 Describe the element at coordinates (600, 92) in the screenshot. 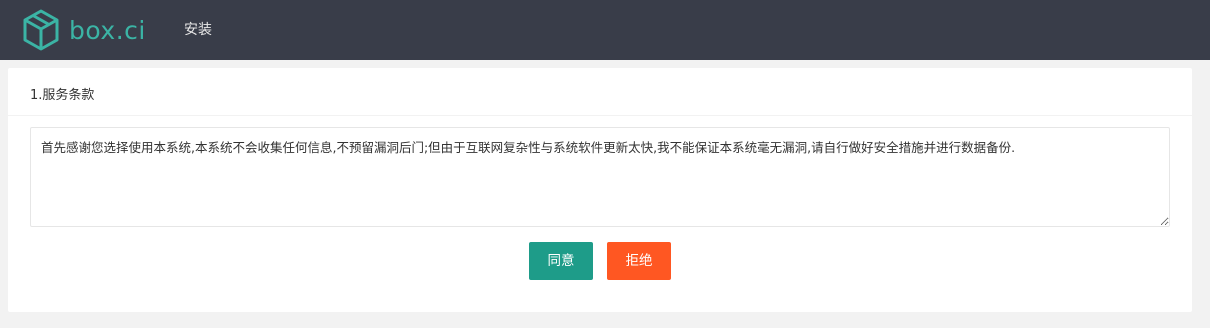

I see `card-title: 1.服务条款` at that location.